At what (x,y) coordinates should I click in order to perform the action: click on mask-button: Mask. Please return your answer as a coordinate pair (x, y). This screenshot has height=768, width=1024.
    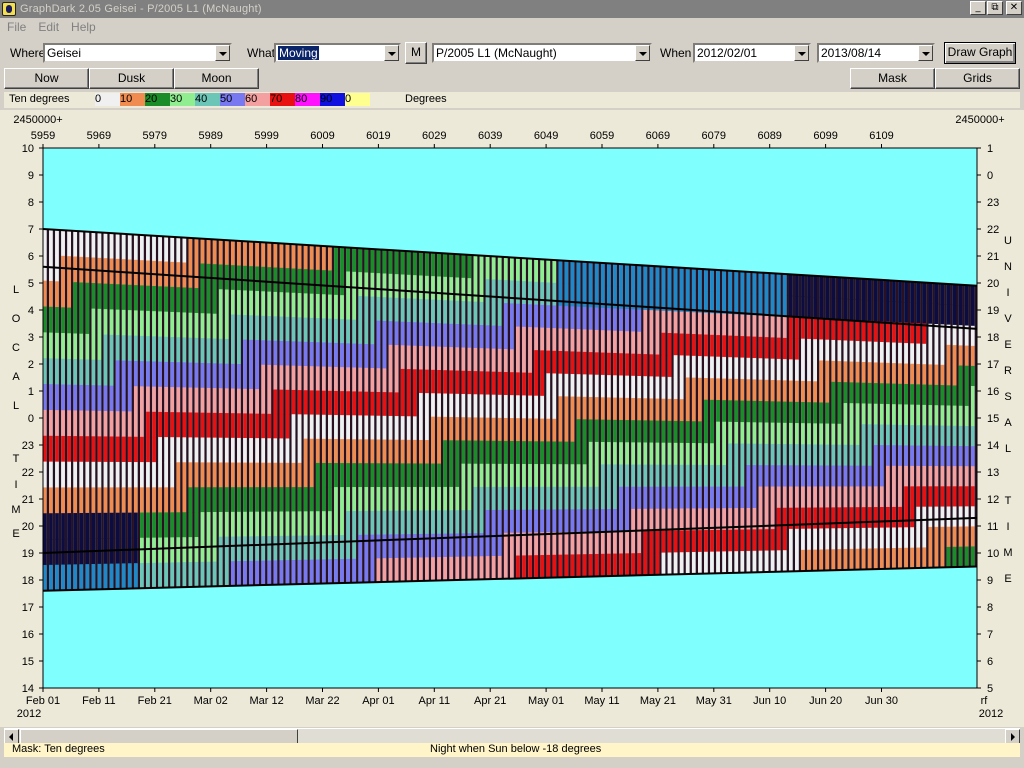
    Looking at the image, I should click on (892, 78).